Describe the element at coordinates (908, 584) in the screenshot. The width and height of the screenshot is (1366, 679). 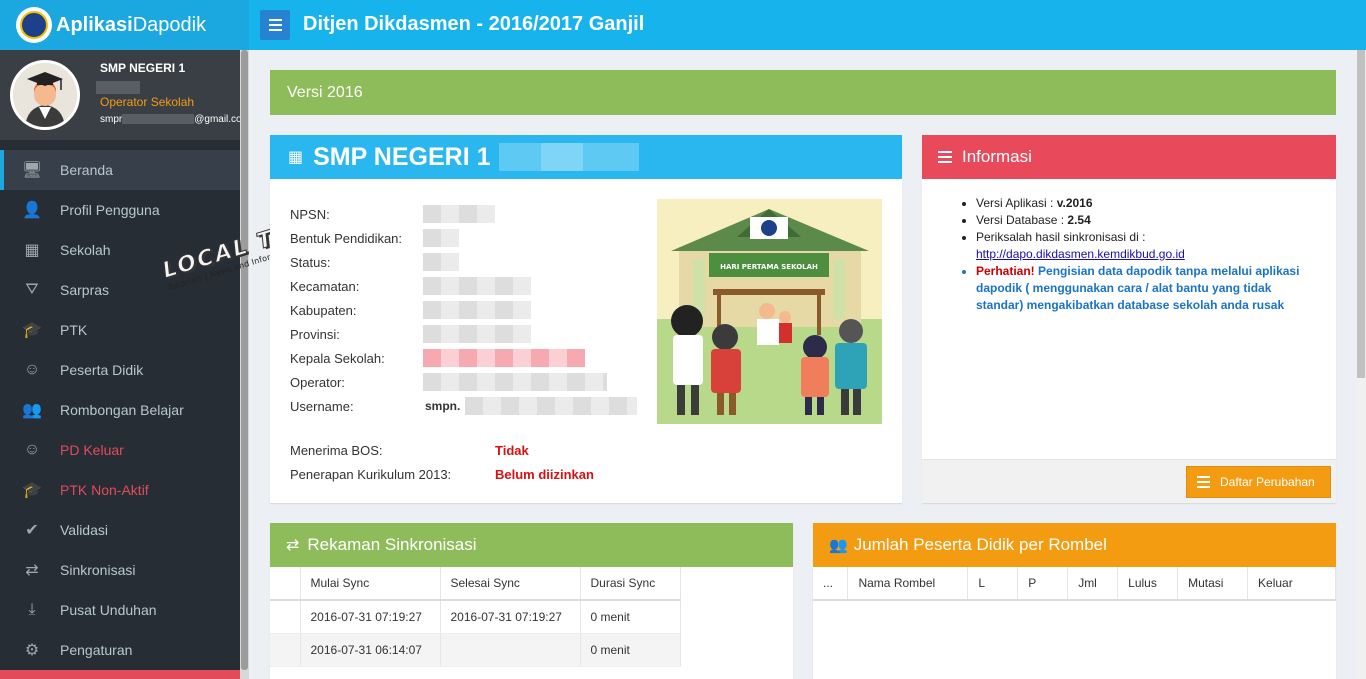
I see `column-header: Nama Rombel` at that location.